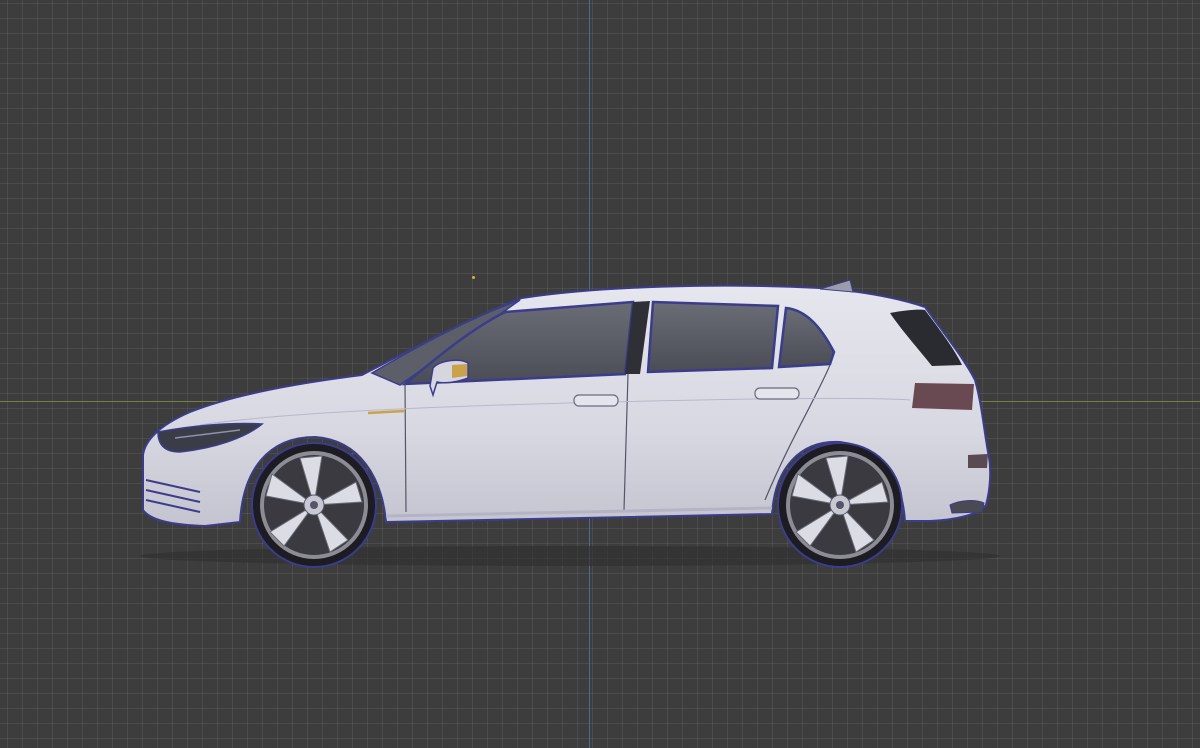  Describe the element at coordinates (314, 505) in the screenshot. I see `front-wheel` at that location.